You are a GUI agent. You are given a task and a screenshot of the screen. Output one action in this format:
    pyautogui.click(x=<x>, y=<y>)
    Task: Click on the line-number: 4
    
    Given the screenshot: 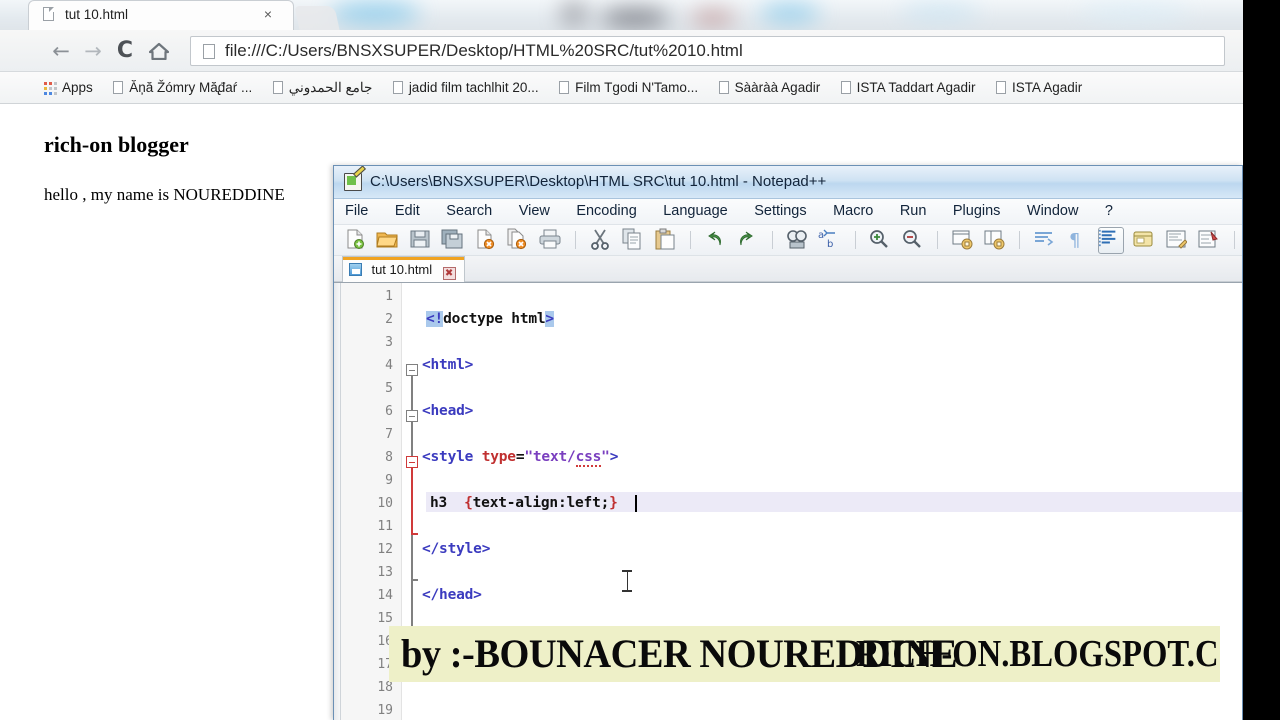 What is the action you would take?
    pyautogui.click(x=389, y=365)
    